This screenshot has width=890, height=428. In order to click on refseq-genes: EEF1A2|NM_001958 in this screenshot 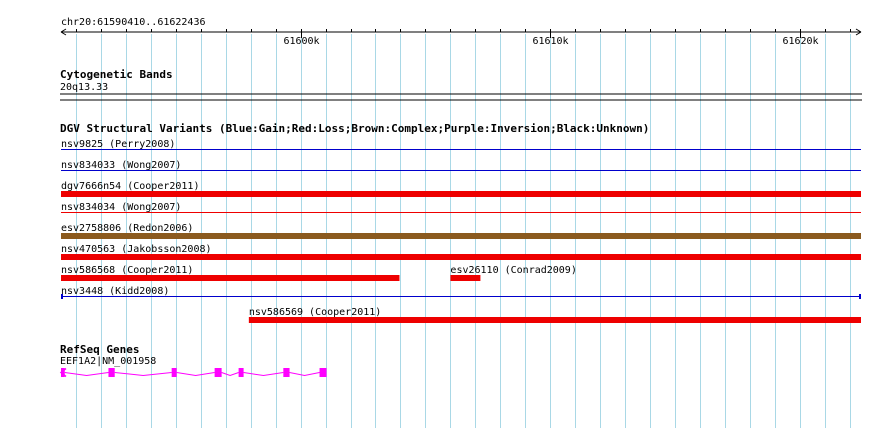, I will do `click(193, 367)`.